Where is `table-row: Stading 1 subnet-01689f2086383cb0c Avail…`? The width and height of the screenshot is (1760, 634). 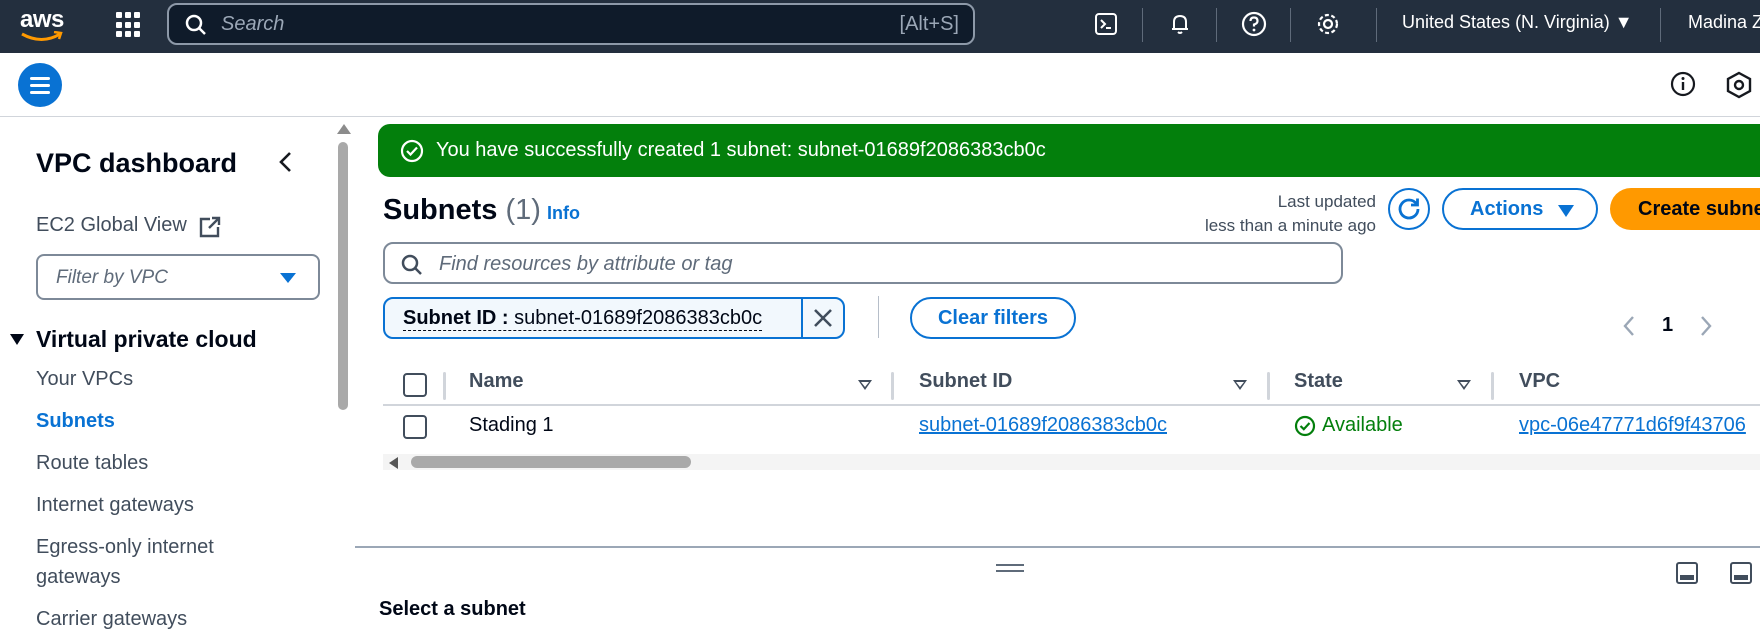 table-row: Stading 1 subnet-01689f2086383cb0c Avail… is located at coordinates (1071, 428).